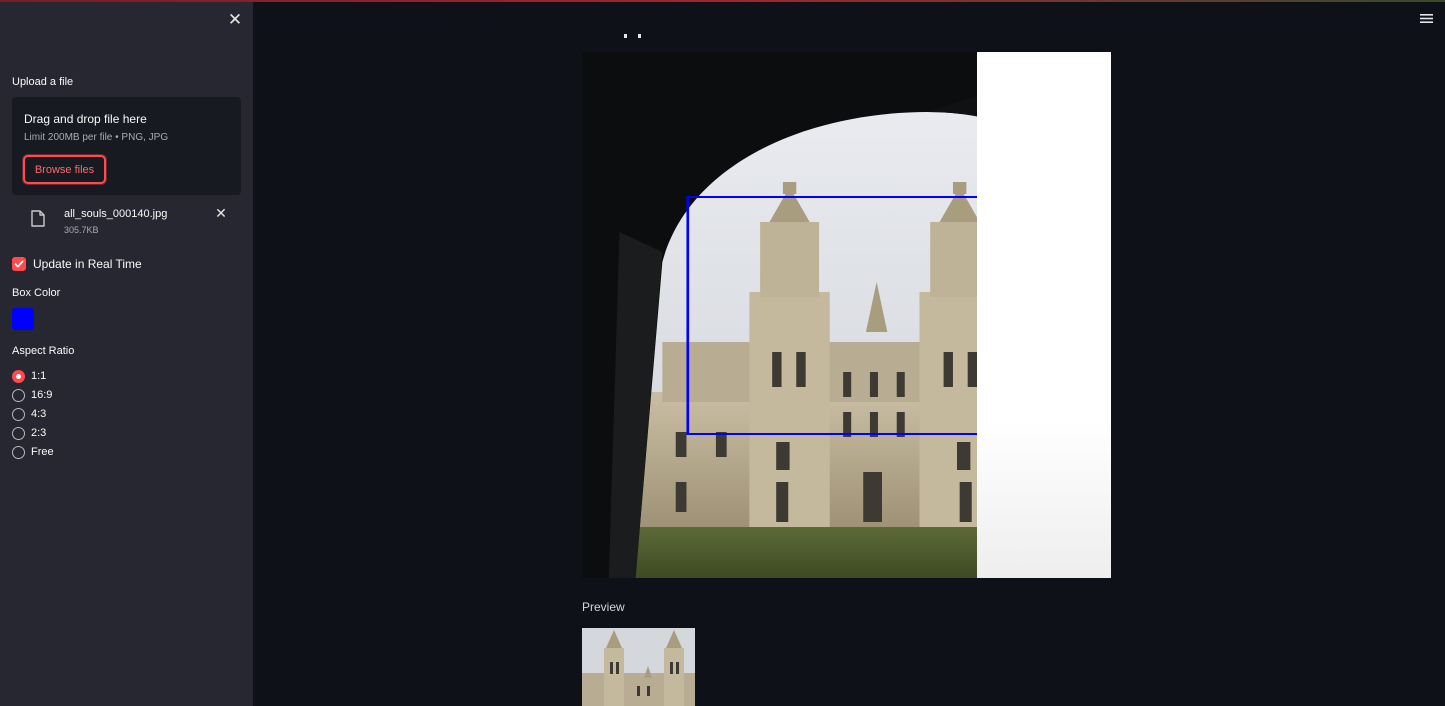 The image size is (1445, 706). What do you see at coordinates (632, 36) in the screenshot?
I see `running-indicator` at bounding box center [632, 36].